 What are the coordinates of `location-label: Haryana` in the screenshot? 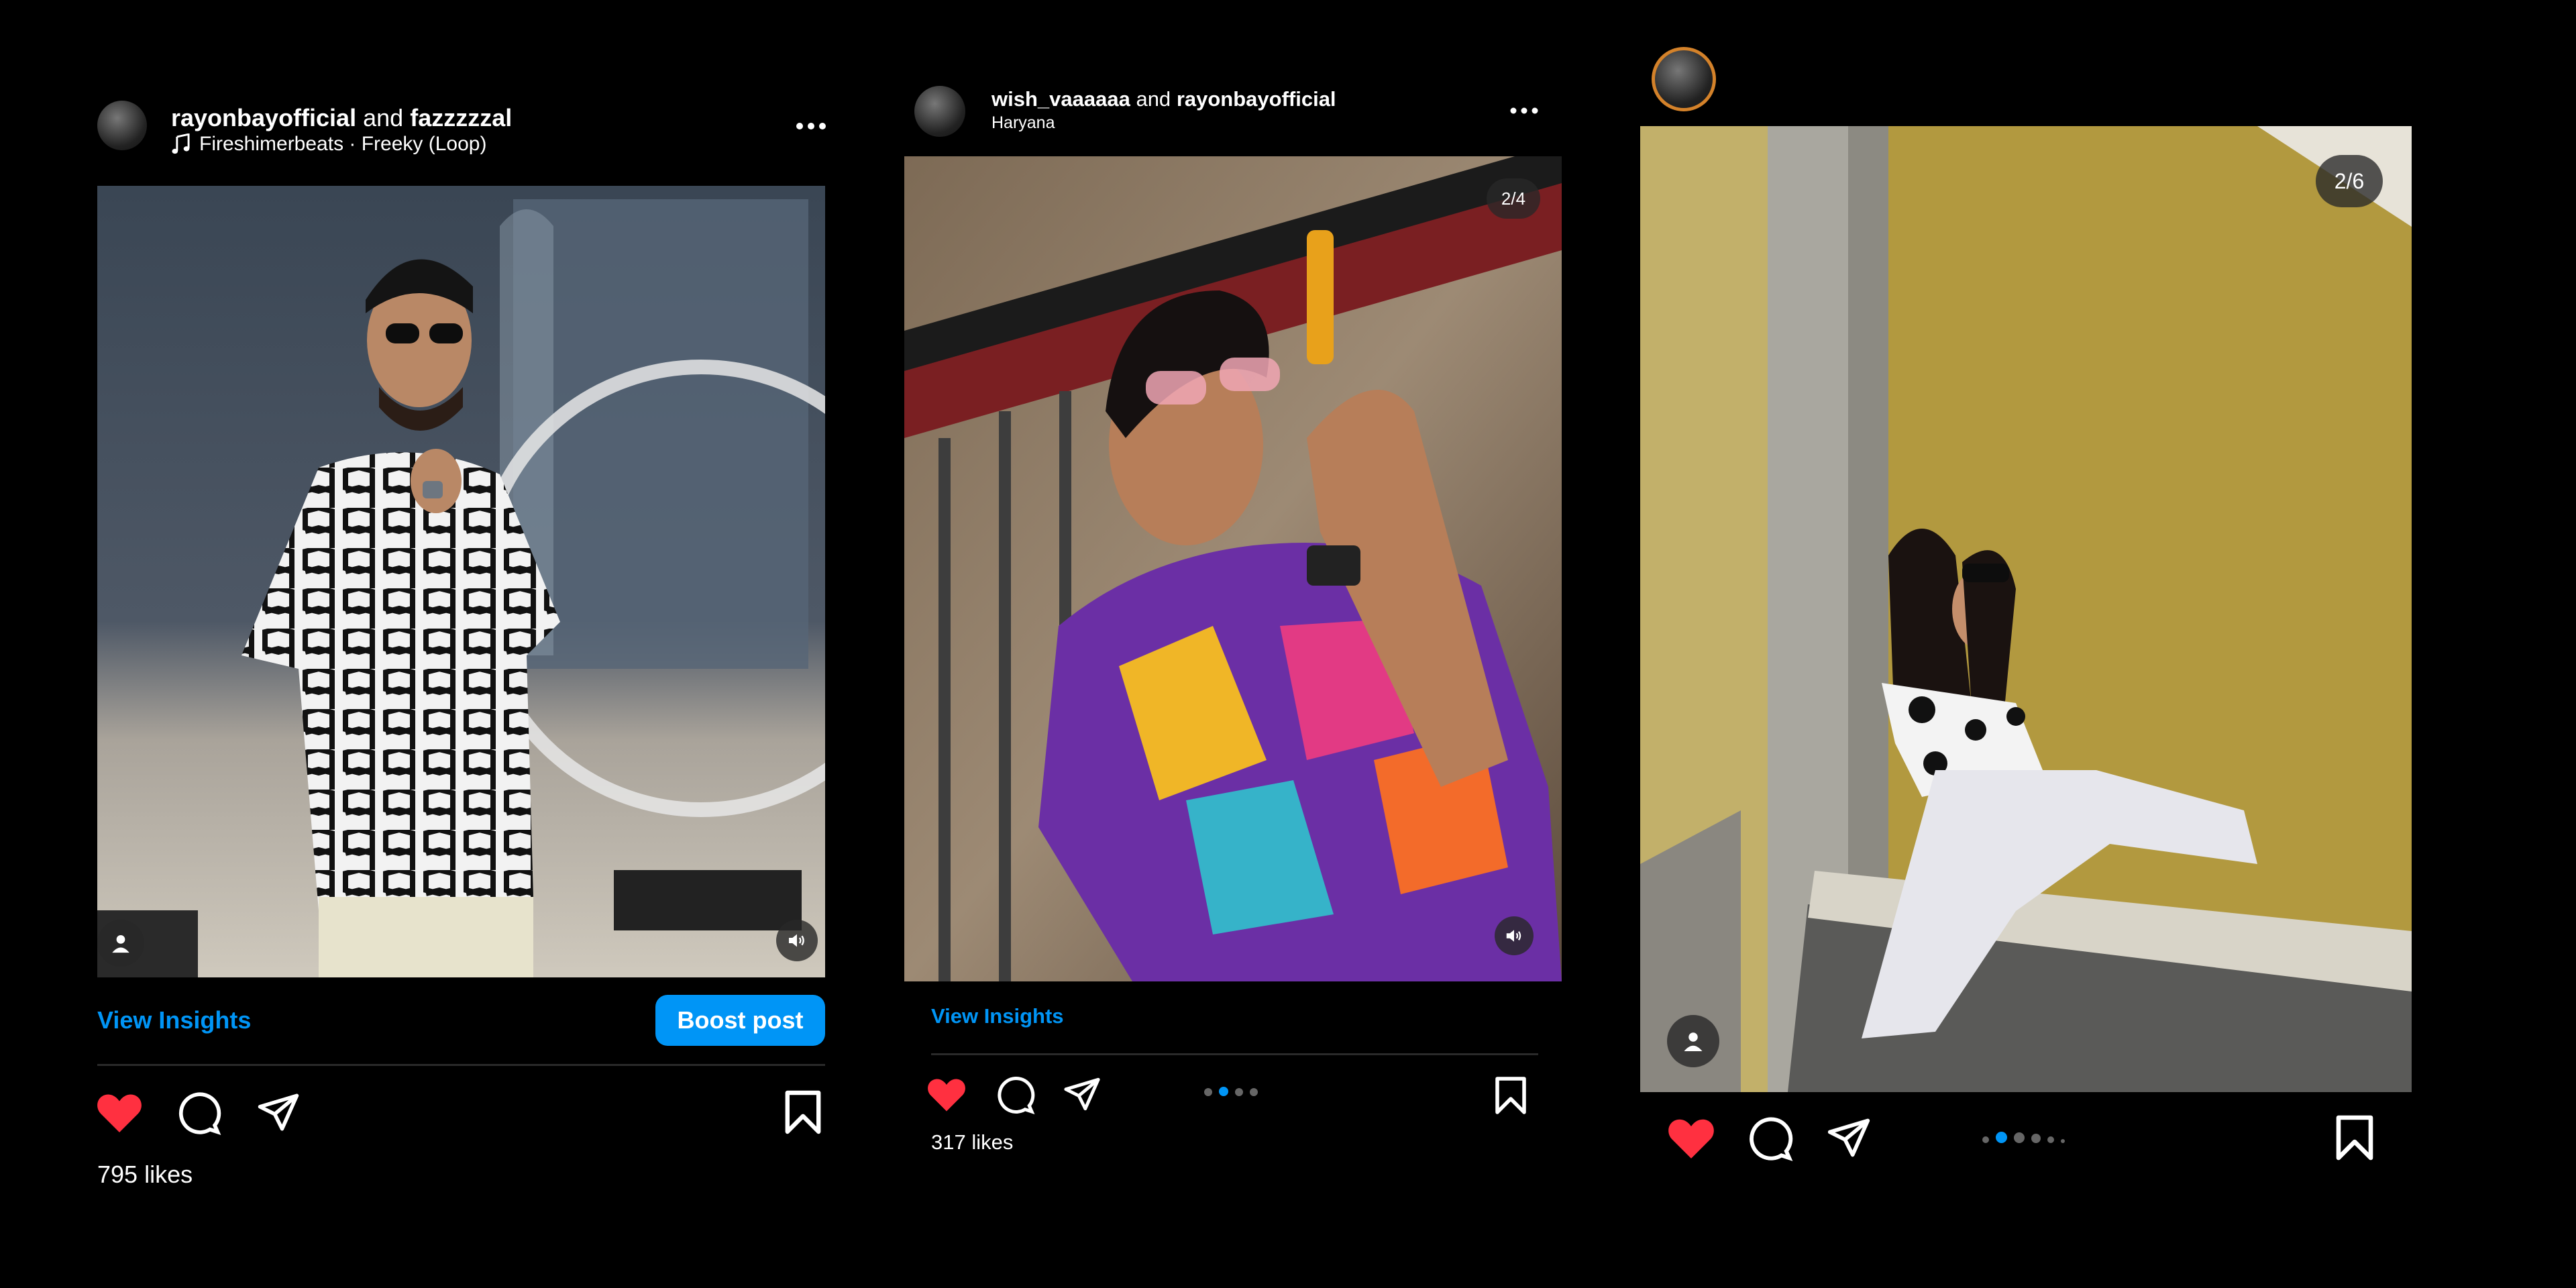 It's located at (1023, 123).